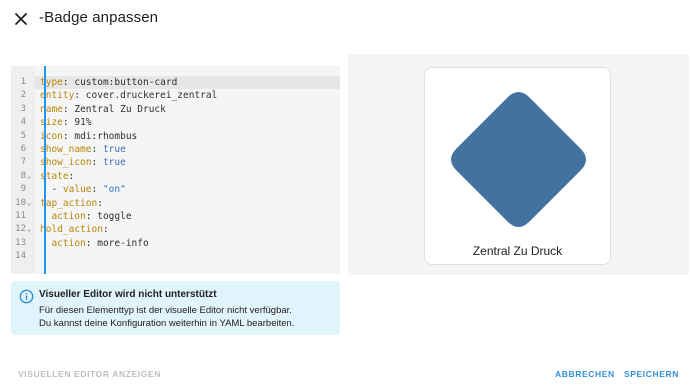  I want to click on close-icon, so click(21, 19).